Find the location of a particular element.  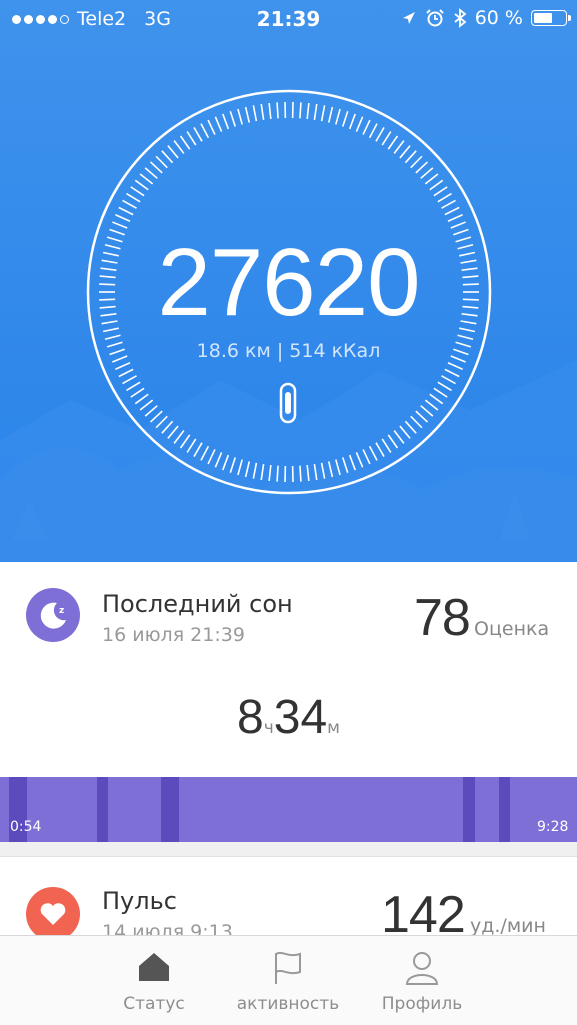

sleep-end-time: 9:28 is located at coordinates (552, 827).